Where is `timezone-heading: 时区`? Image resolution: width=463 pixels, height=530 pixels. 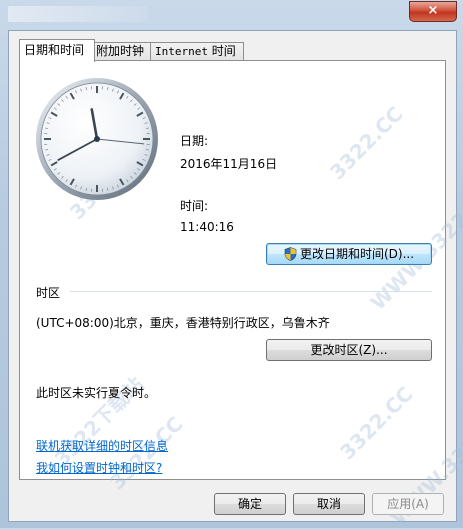
timezone-heading: 时区 is located at coordinates (48, 292).